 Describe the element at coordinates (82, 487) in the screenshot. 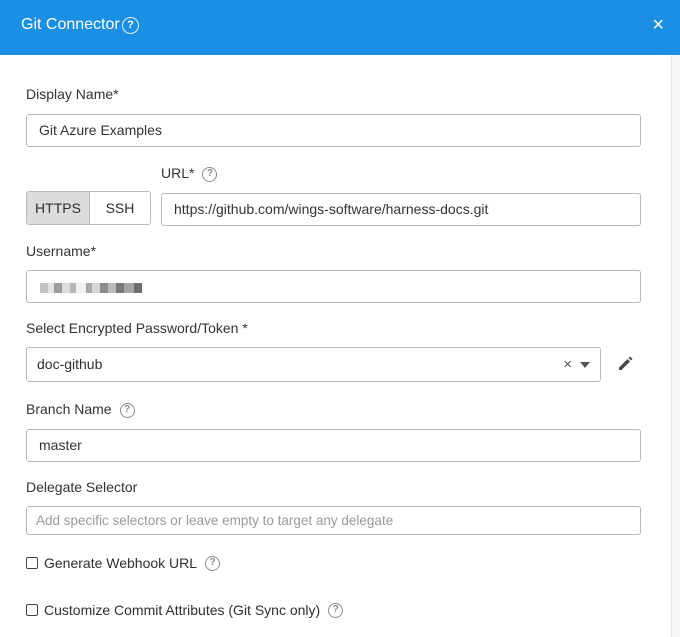

I see `delegate-label: Delegate Selector` at that location.